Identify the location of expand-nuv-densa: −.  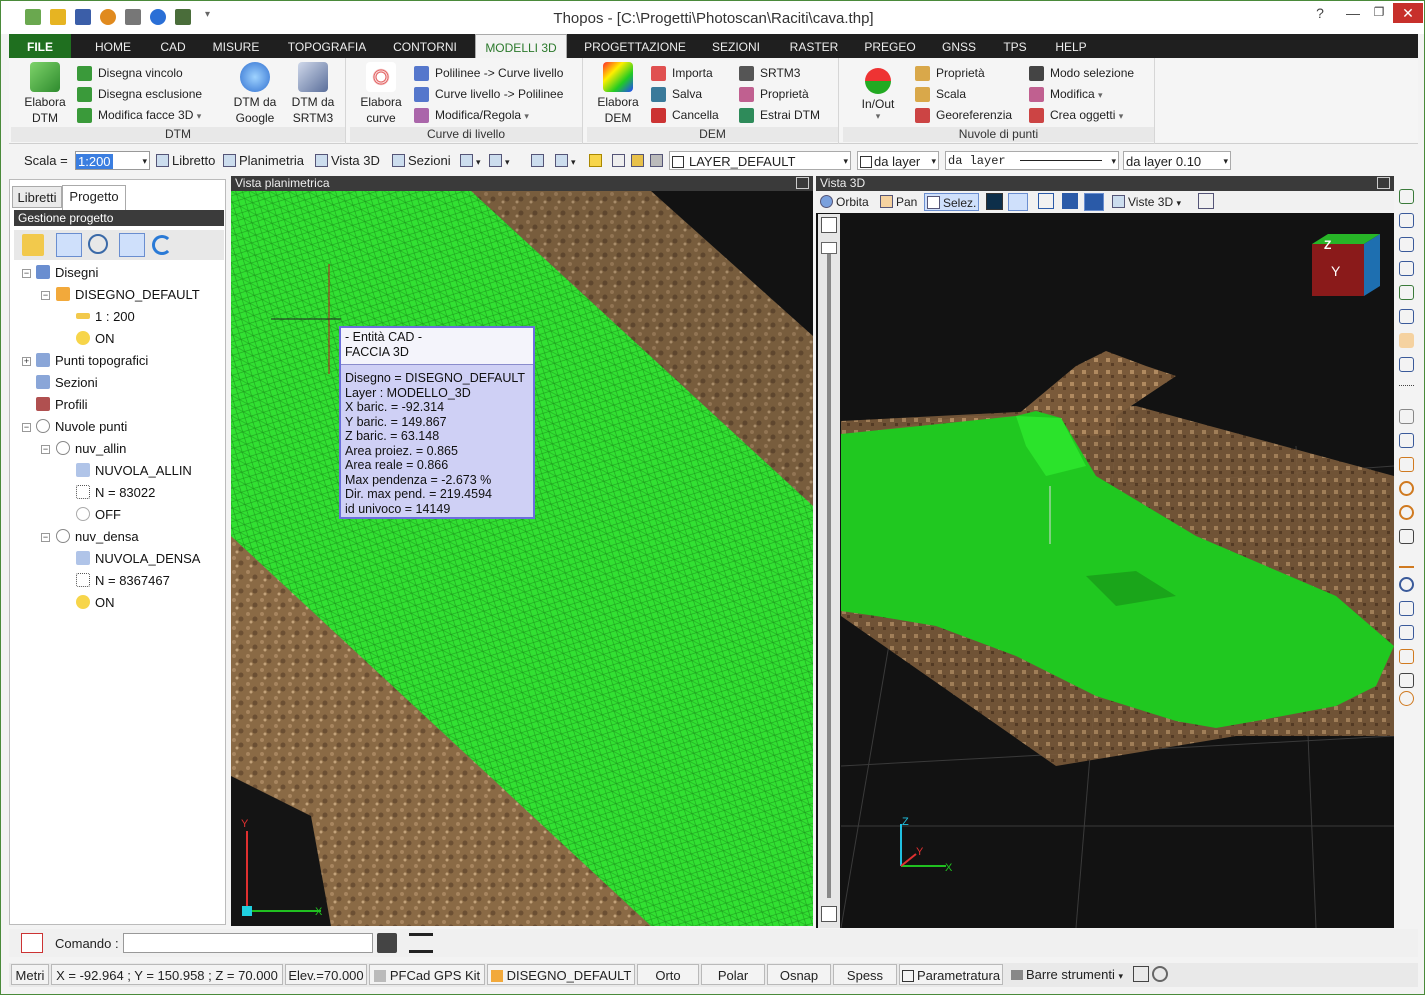
(45, 537).